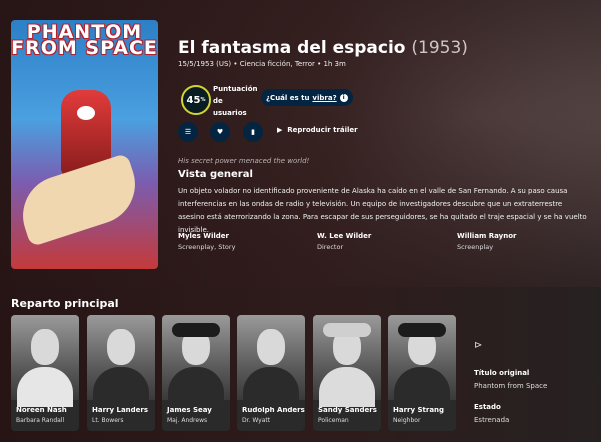 The image size is (601, 442). I want to click on add-to-list-button: ☰, so click(188, 132).